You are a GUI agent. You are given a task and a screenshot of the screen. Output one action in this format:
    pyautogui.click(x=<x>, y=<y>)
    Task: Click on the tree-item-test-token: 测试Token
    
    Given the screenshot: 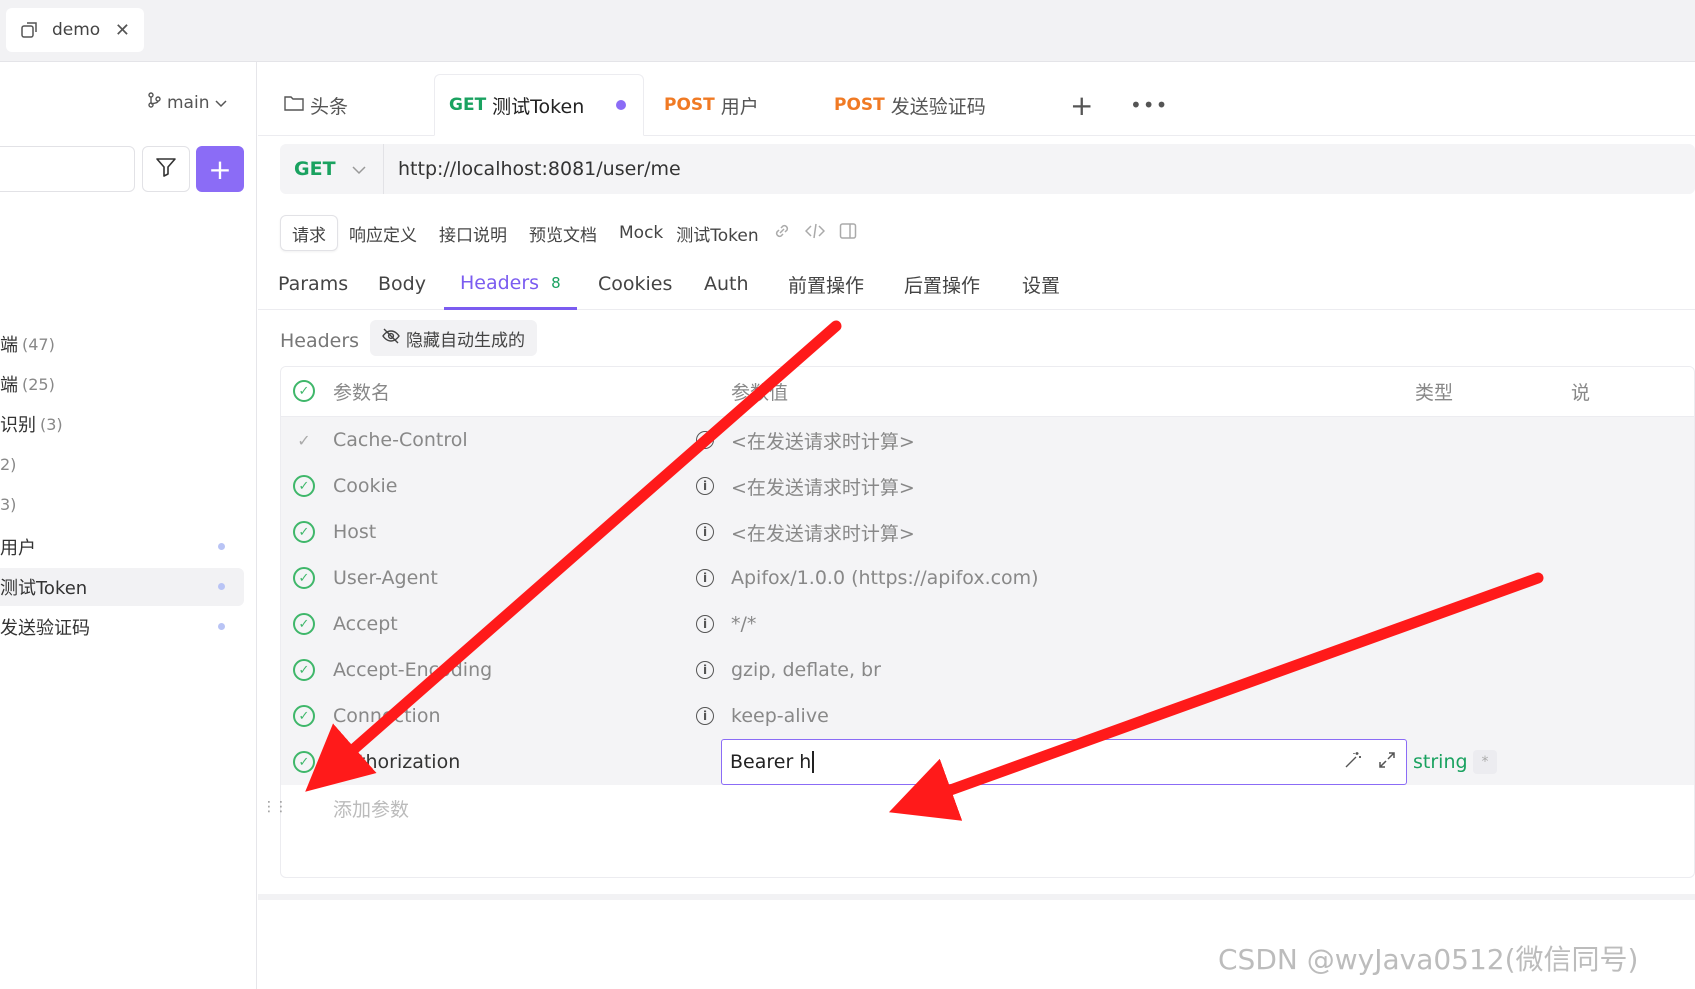 What is the action you would take?
    pyautogui.click(x=122, y=587)
    